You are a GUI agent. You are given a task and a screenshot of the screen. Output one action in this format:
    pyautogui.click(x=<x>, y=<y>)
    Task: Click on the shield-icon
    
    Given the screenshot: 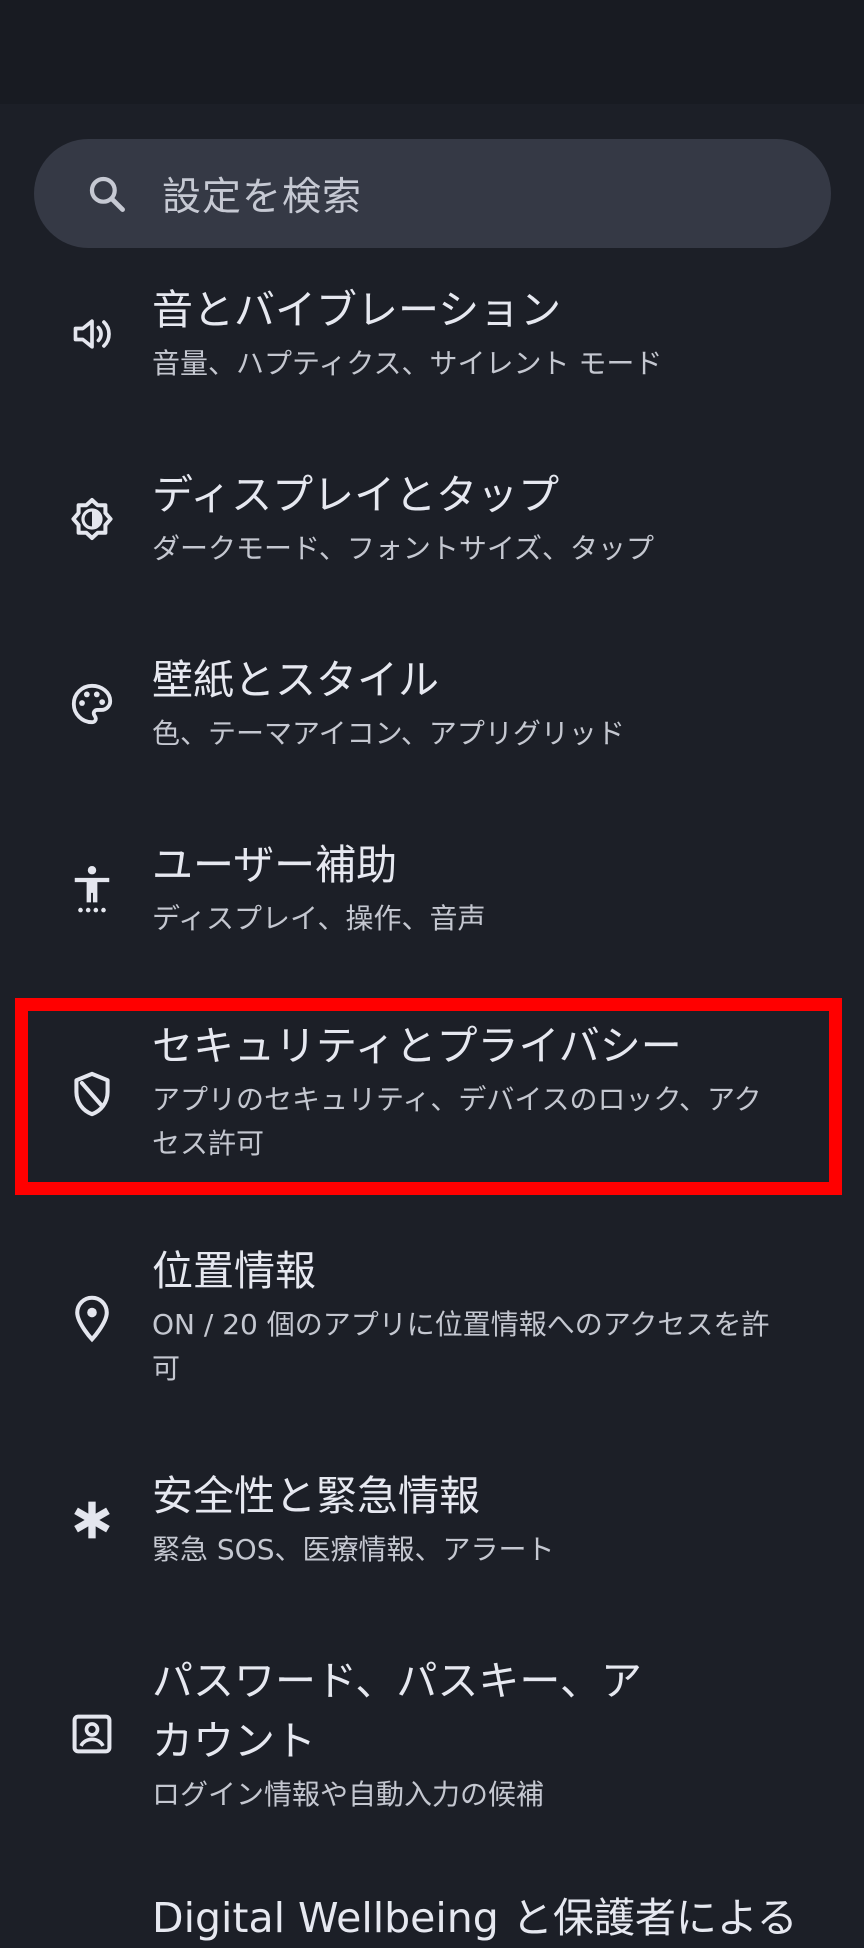 What is the action you would take?
    pyautogui.click(x=92, y=1094)
    